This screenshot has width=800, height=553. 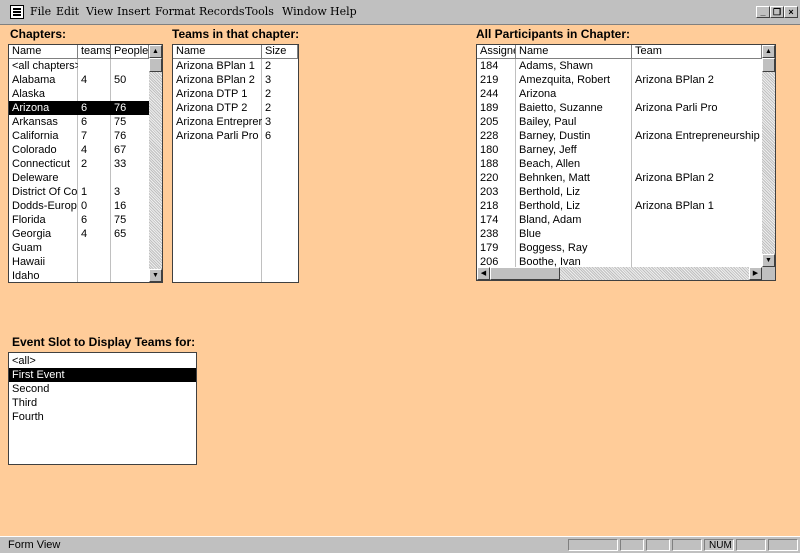 What do you see at coordinates (120, 150) in the screenshot?
I see `chapter-row-cell: 67` at bounding box center [120, 150].